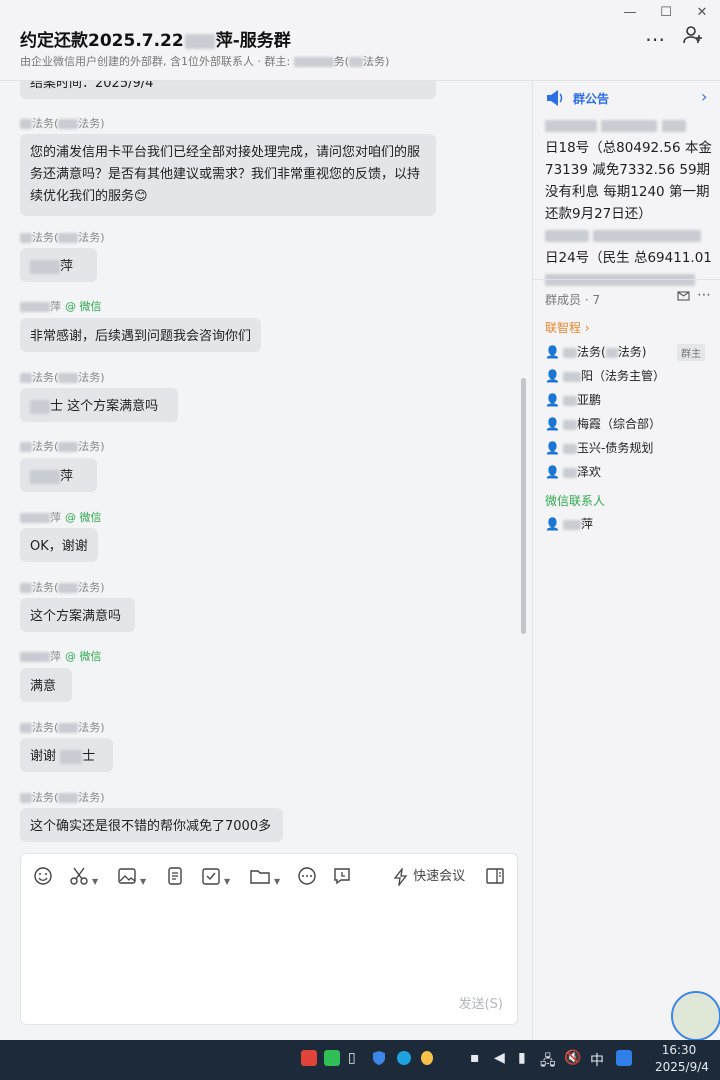 The image size is (720, 1080). I want to click on message-bubble: 这个确实还是很不错的帮你减免了7000多, so click(151, 825).